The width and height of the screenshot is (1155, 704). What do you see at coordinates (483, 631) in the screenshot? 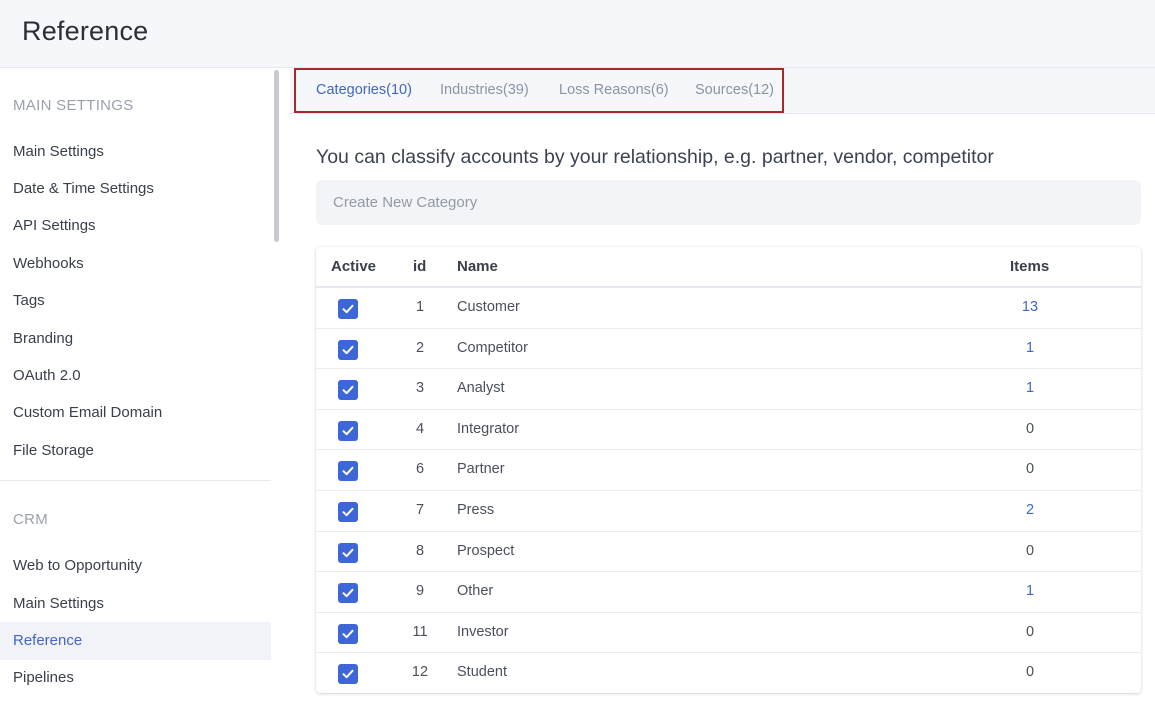
I see `row-name: Investor` at bounding box center [483, 631].